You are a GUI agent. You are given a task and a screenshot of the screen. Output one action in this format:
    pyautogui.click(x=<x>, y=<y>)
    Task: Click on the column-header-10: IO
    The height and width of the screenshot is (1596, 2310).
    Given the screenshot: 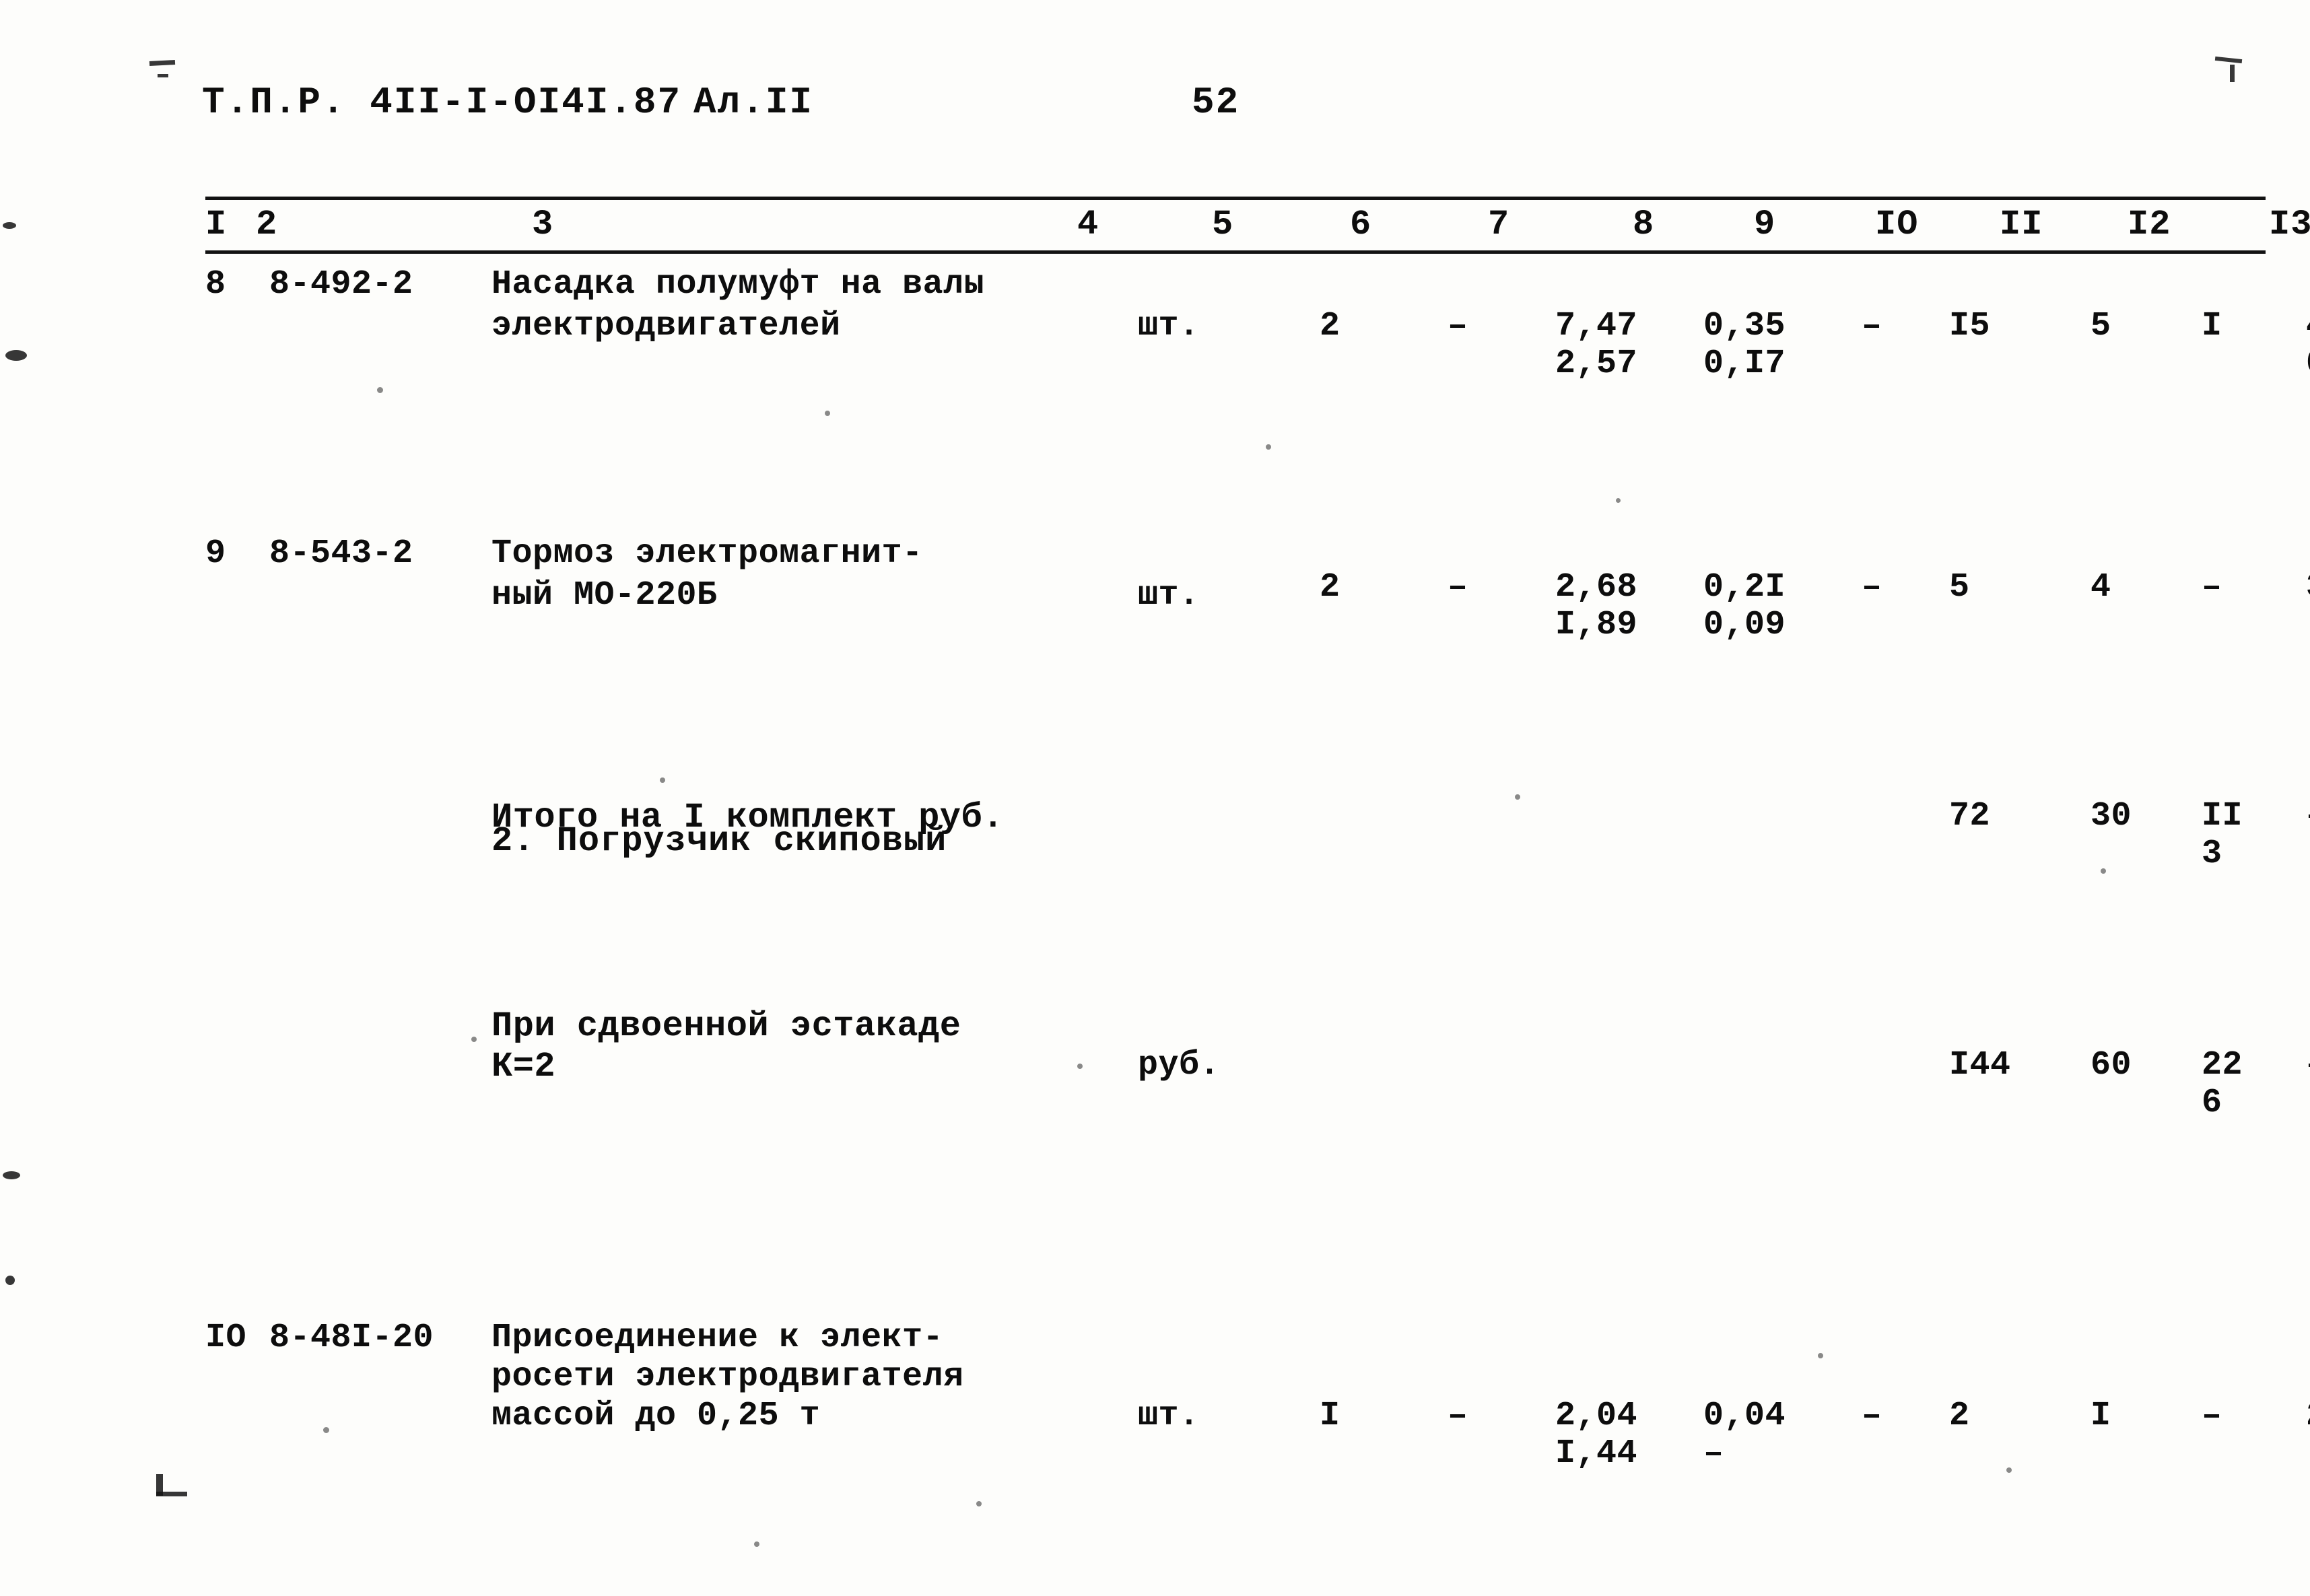 What is the action you would take?
    pyautogui.click(x=1897, y=224)
    